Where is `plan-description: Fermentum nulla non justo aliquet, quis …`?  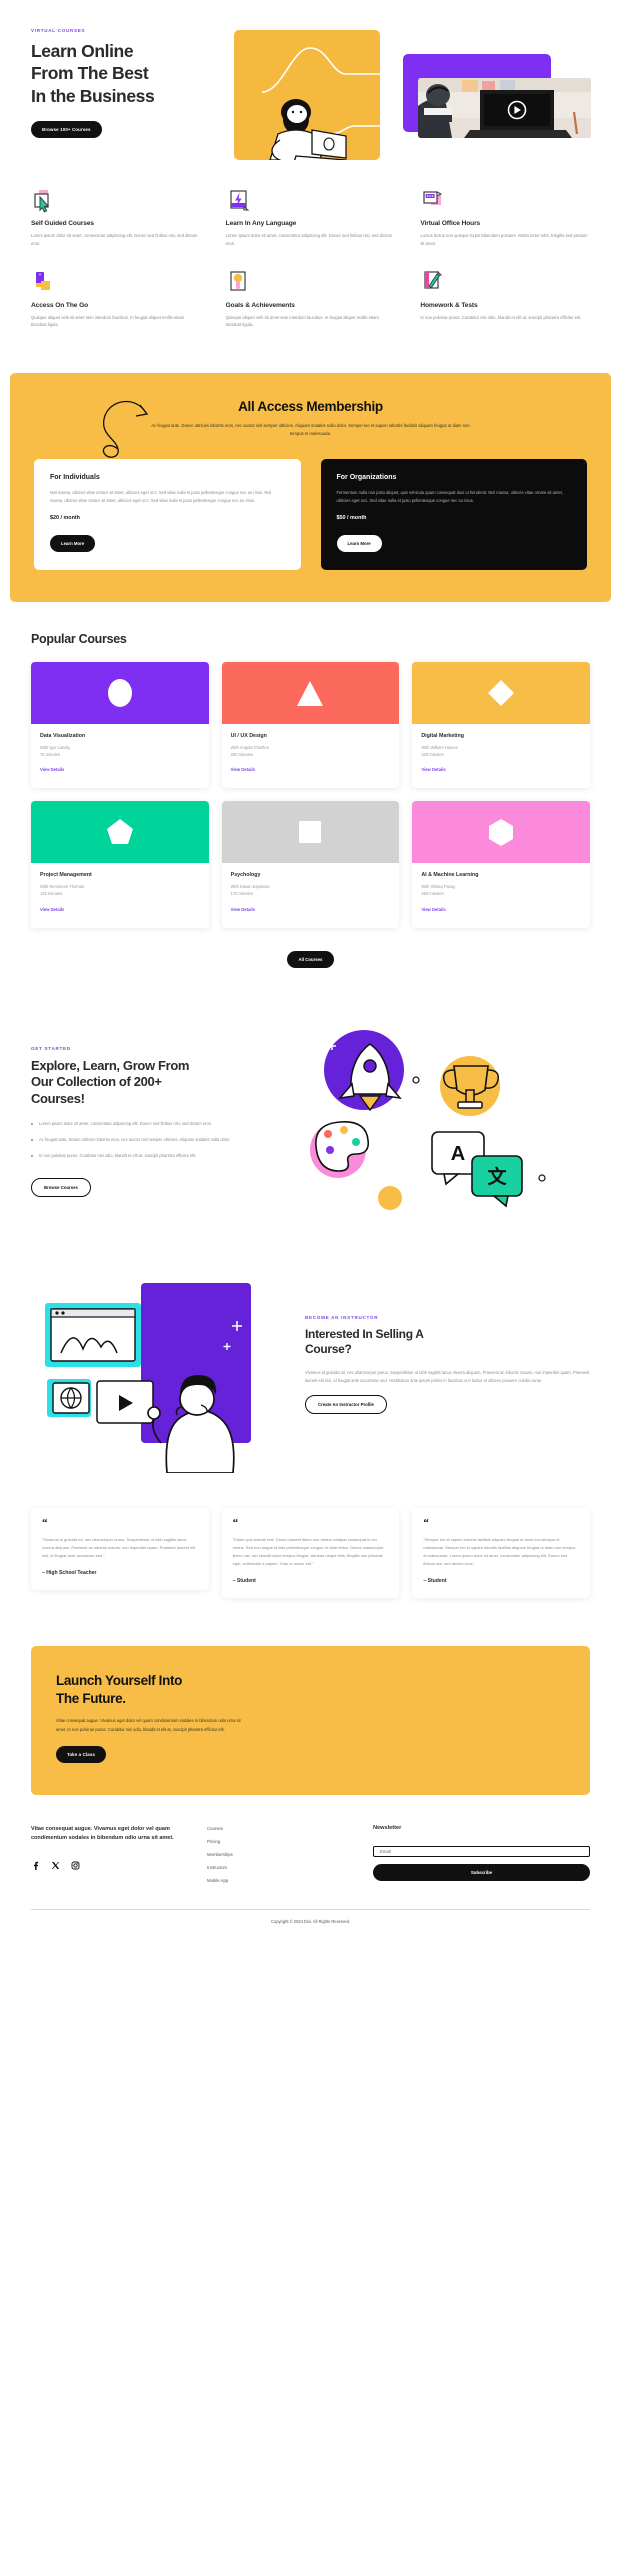
plan-description: Fermentum nulla non justo aliquet, quis … is located at coordinates (449, 496).